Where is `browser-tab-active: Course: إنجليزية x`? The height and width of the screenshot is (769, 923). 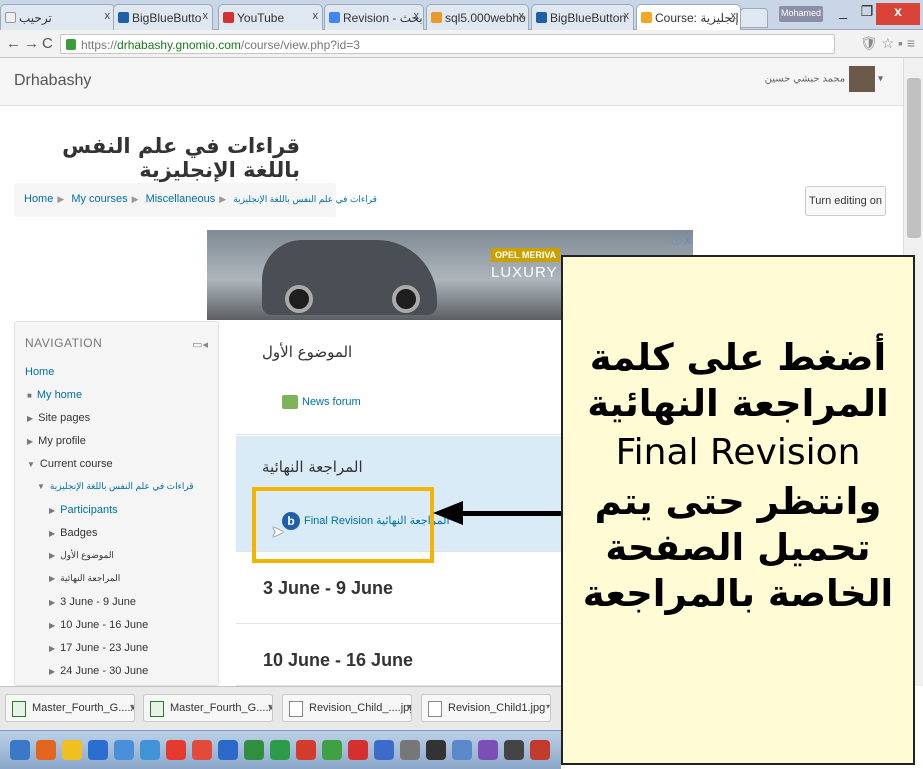 browser-tab-active: Course: إنجليزية x is located at coordinates (688, 17).